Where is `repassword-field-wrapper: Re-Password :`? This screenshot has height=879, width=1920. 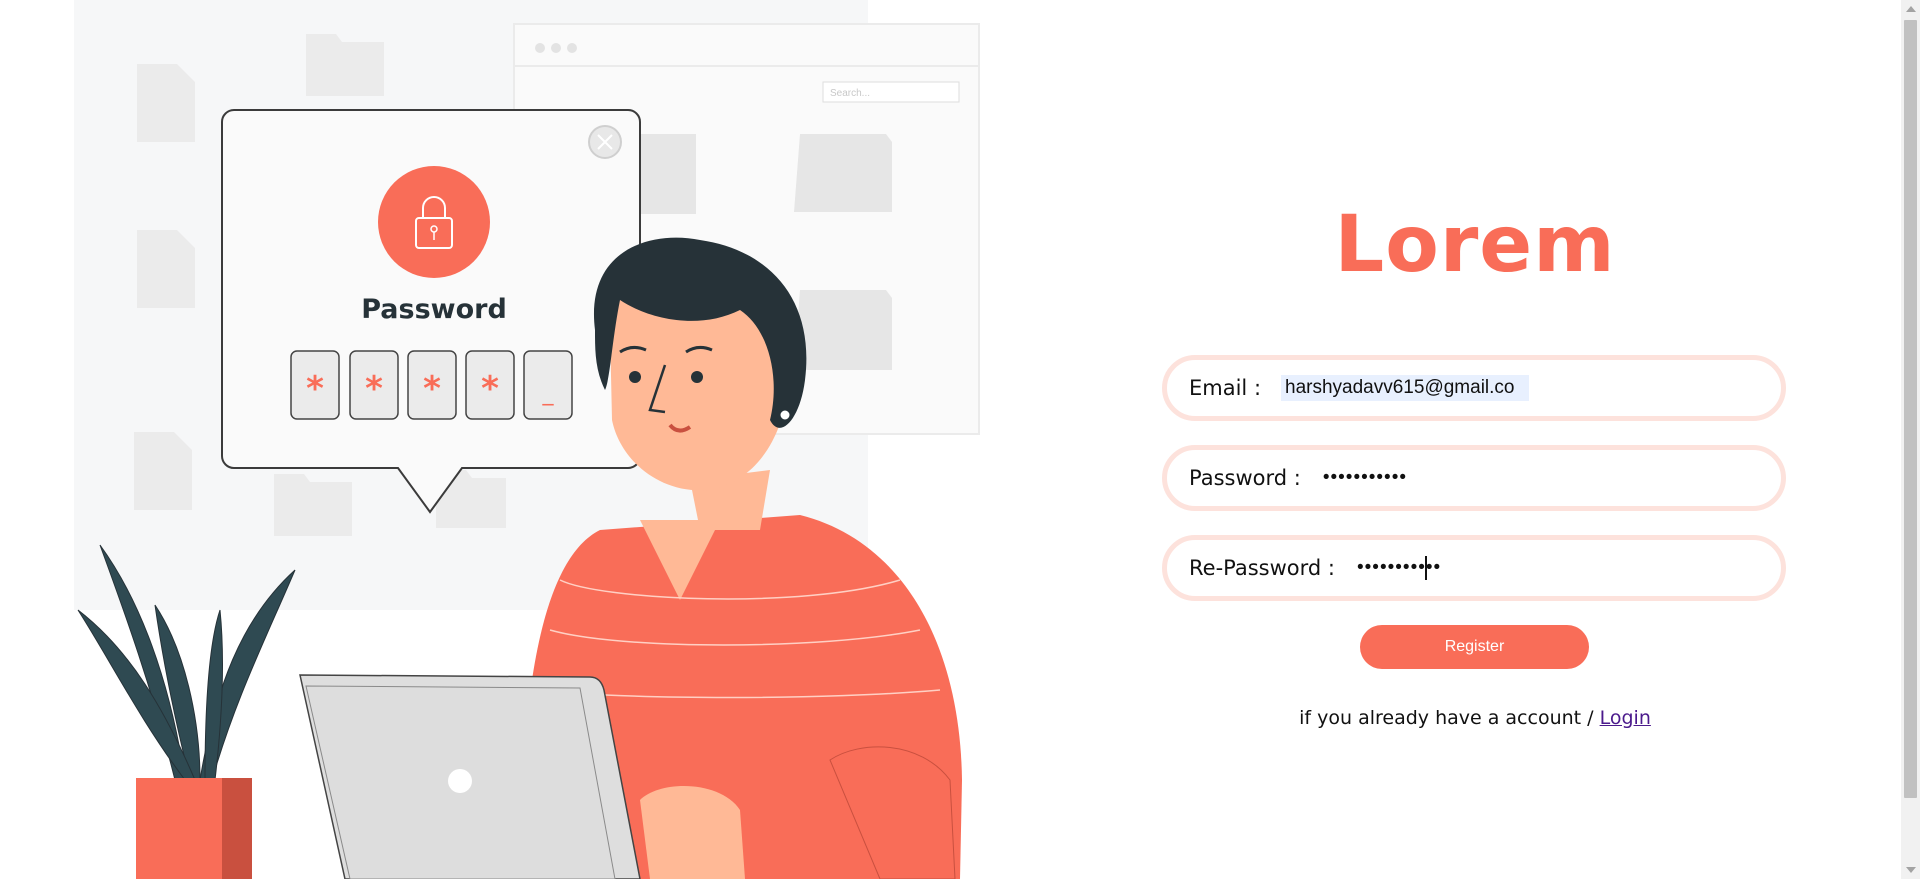
repassword-field-wrapper: Re-Password : is located at coordinates (1474, 568).